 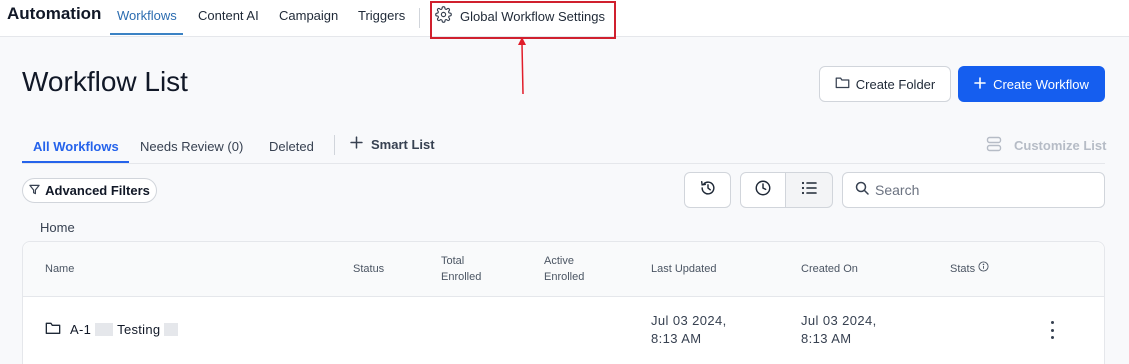 What do you see at coordinates (1041, 84) in the screenshot?
I see `create-workflow-label: Create Workflow` at bounding box center [1041, 84].